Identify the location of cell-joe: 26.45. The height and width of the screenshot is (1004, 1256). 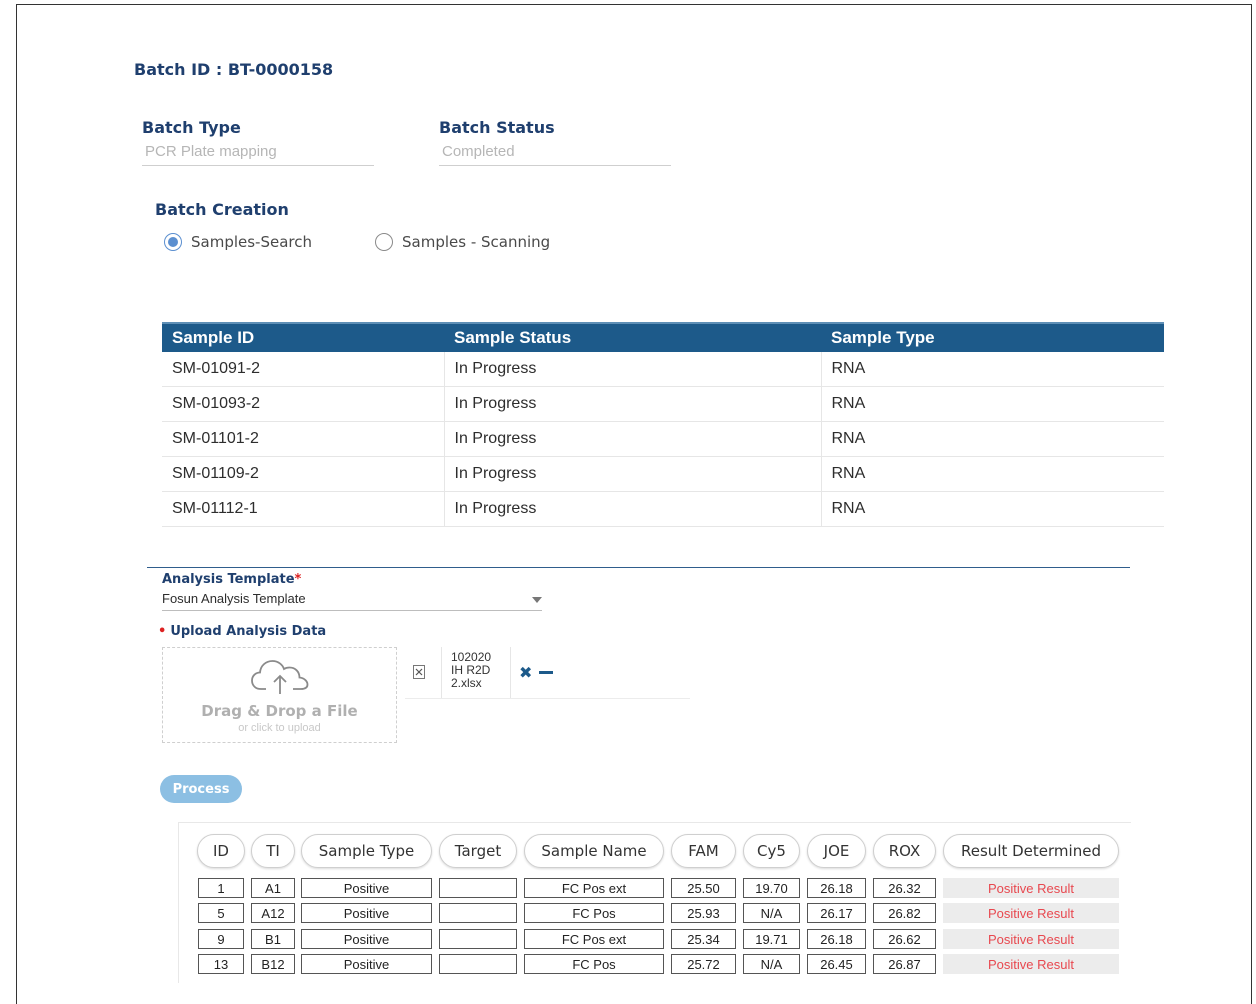
(836, 964).